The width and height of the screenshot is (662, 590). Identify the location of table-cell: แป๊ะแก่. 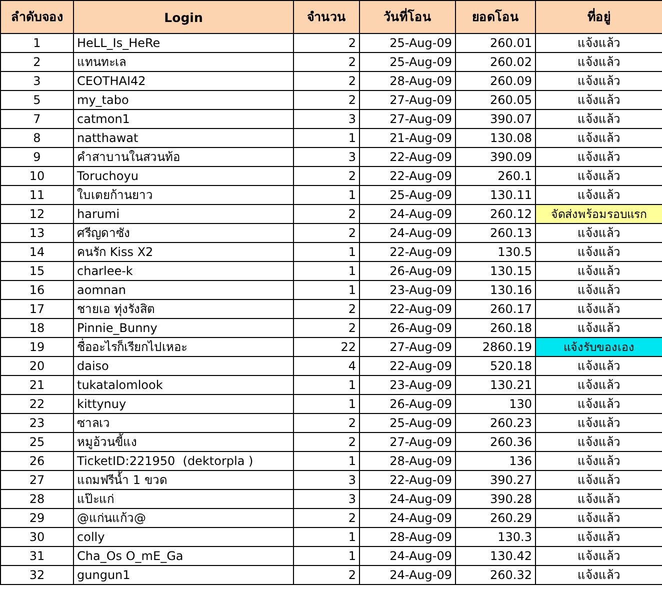
(184, 499).